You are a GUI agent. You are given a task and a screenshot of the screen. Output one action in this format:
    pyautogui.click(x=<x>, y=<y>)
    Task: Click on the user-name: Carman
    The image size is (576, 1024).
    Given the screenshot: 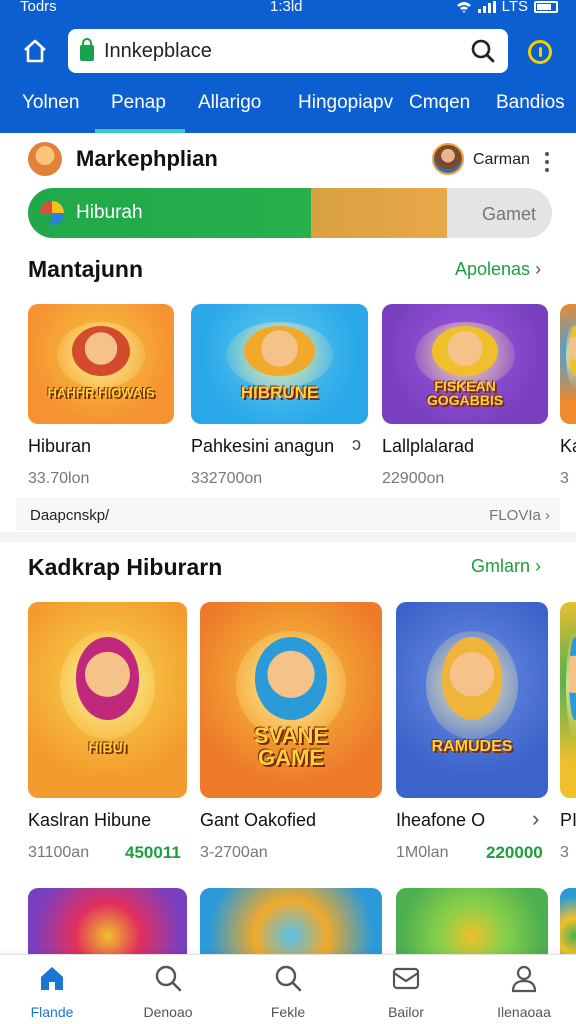 What is the action you would take?
    pyautogui.click(x=501, y=160)
    